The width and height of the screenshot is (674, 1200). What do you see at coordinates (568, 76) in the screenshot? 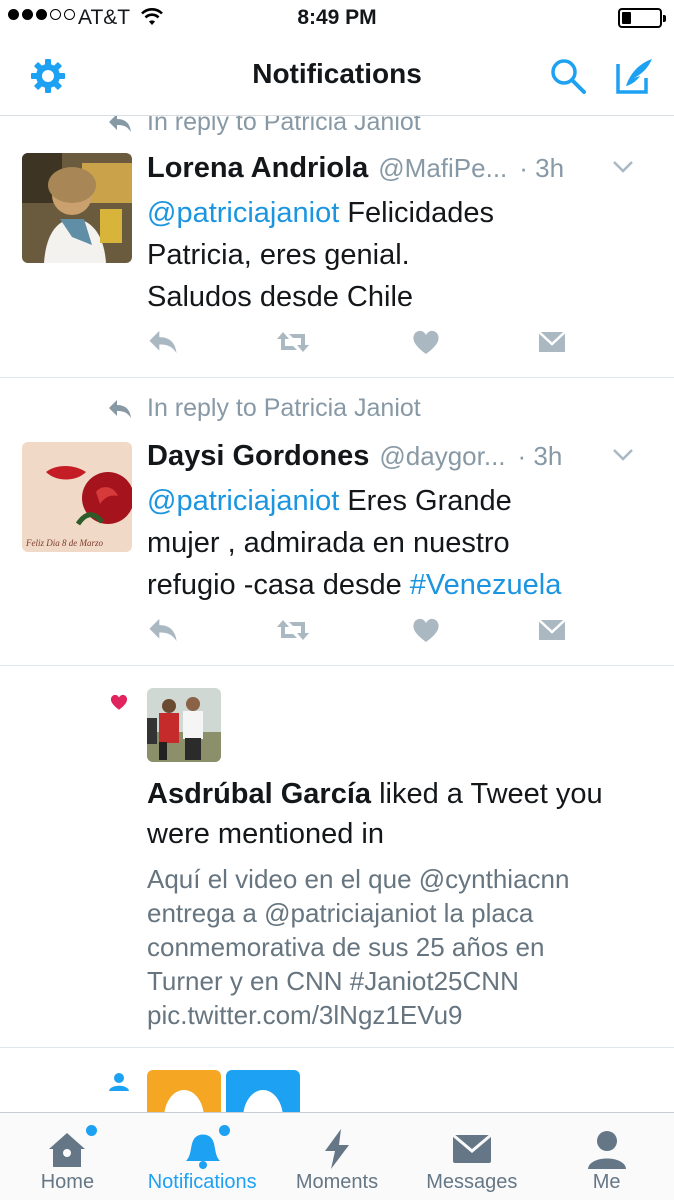
I see `search-icon` at bounding box center [568, 76].